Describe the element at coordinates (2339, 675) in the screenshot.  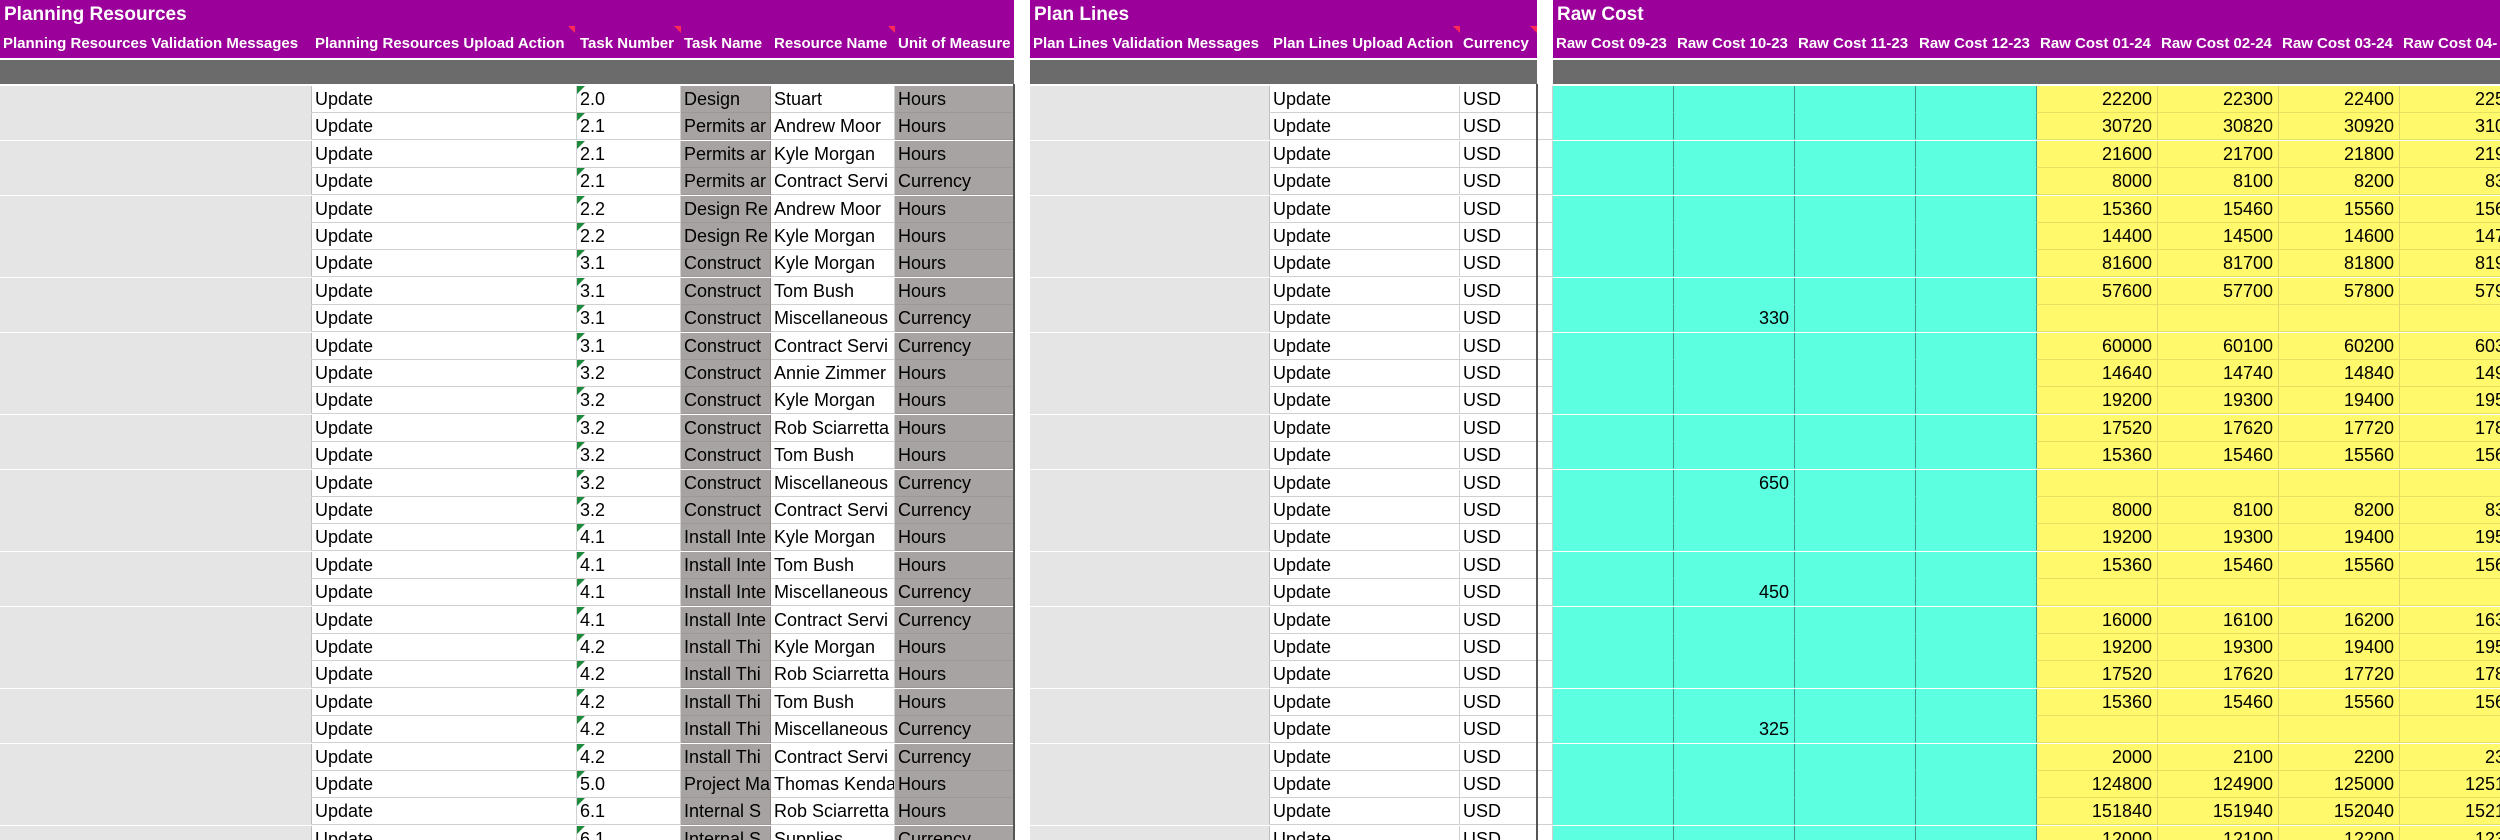
I see `raw-cost-03-24-cell: 17720` at that location.